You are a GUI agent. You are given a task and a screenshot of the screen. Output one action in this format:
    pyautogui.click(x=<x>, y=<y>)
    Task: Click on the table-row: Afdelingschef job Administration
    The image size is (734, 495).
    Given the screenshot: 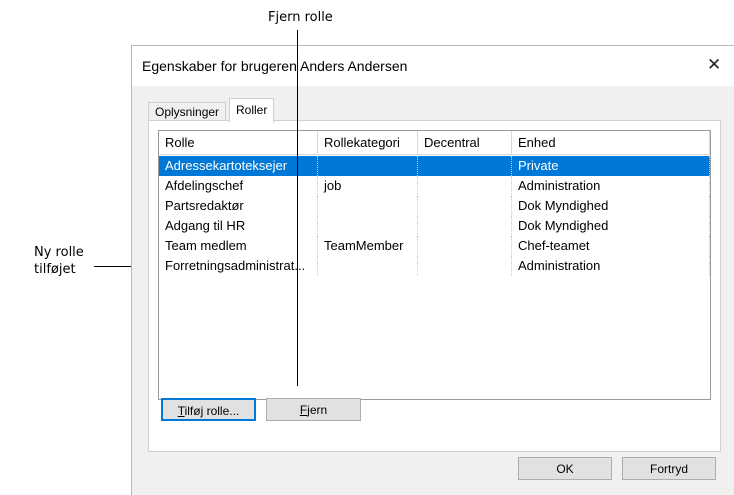 What is the action you would take?
    pyautogui.click(x=434, y=186)
    